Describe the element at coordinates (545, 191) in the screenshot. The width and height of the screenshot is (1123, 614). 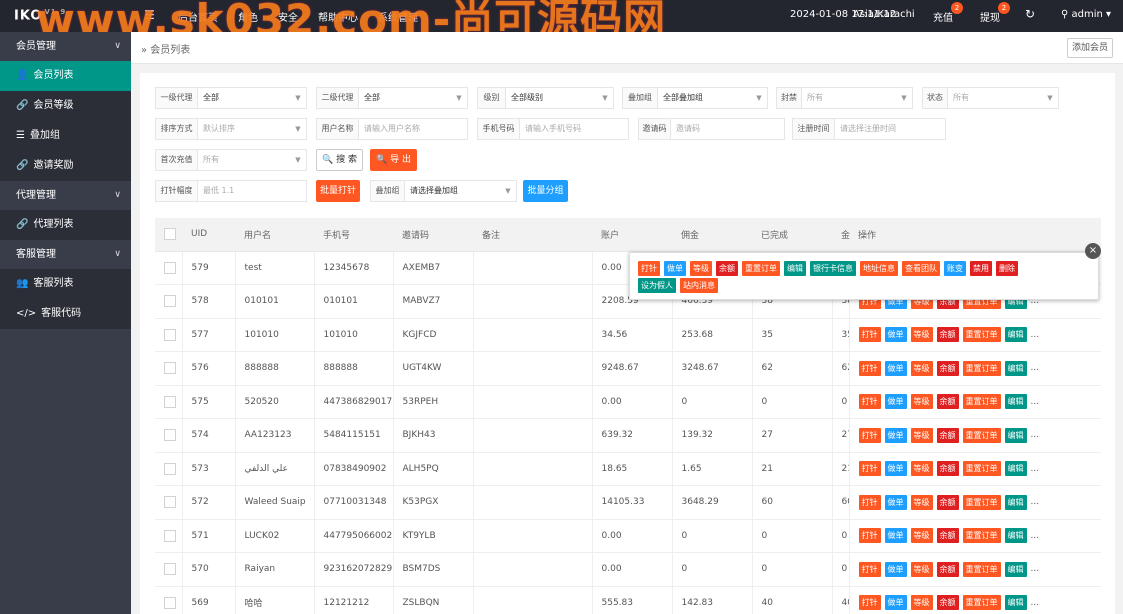
I see `batch-group-button: 批量分组` at that location.